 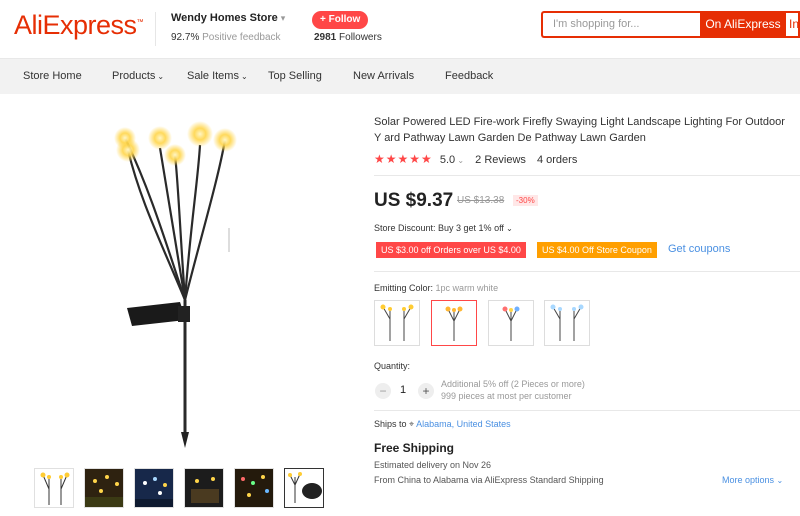 I want to click on product-rating: ★★★★★ 5.0 ⌄ 2 Reviews 4 orders, so click(x=475, y=159).